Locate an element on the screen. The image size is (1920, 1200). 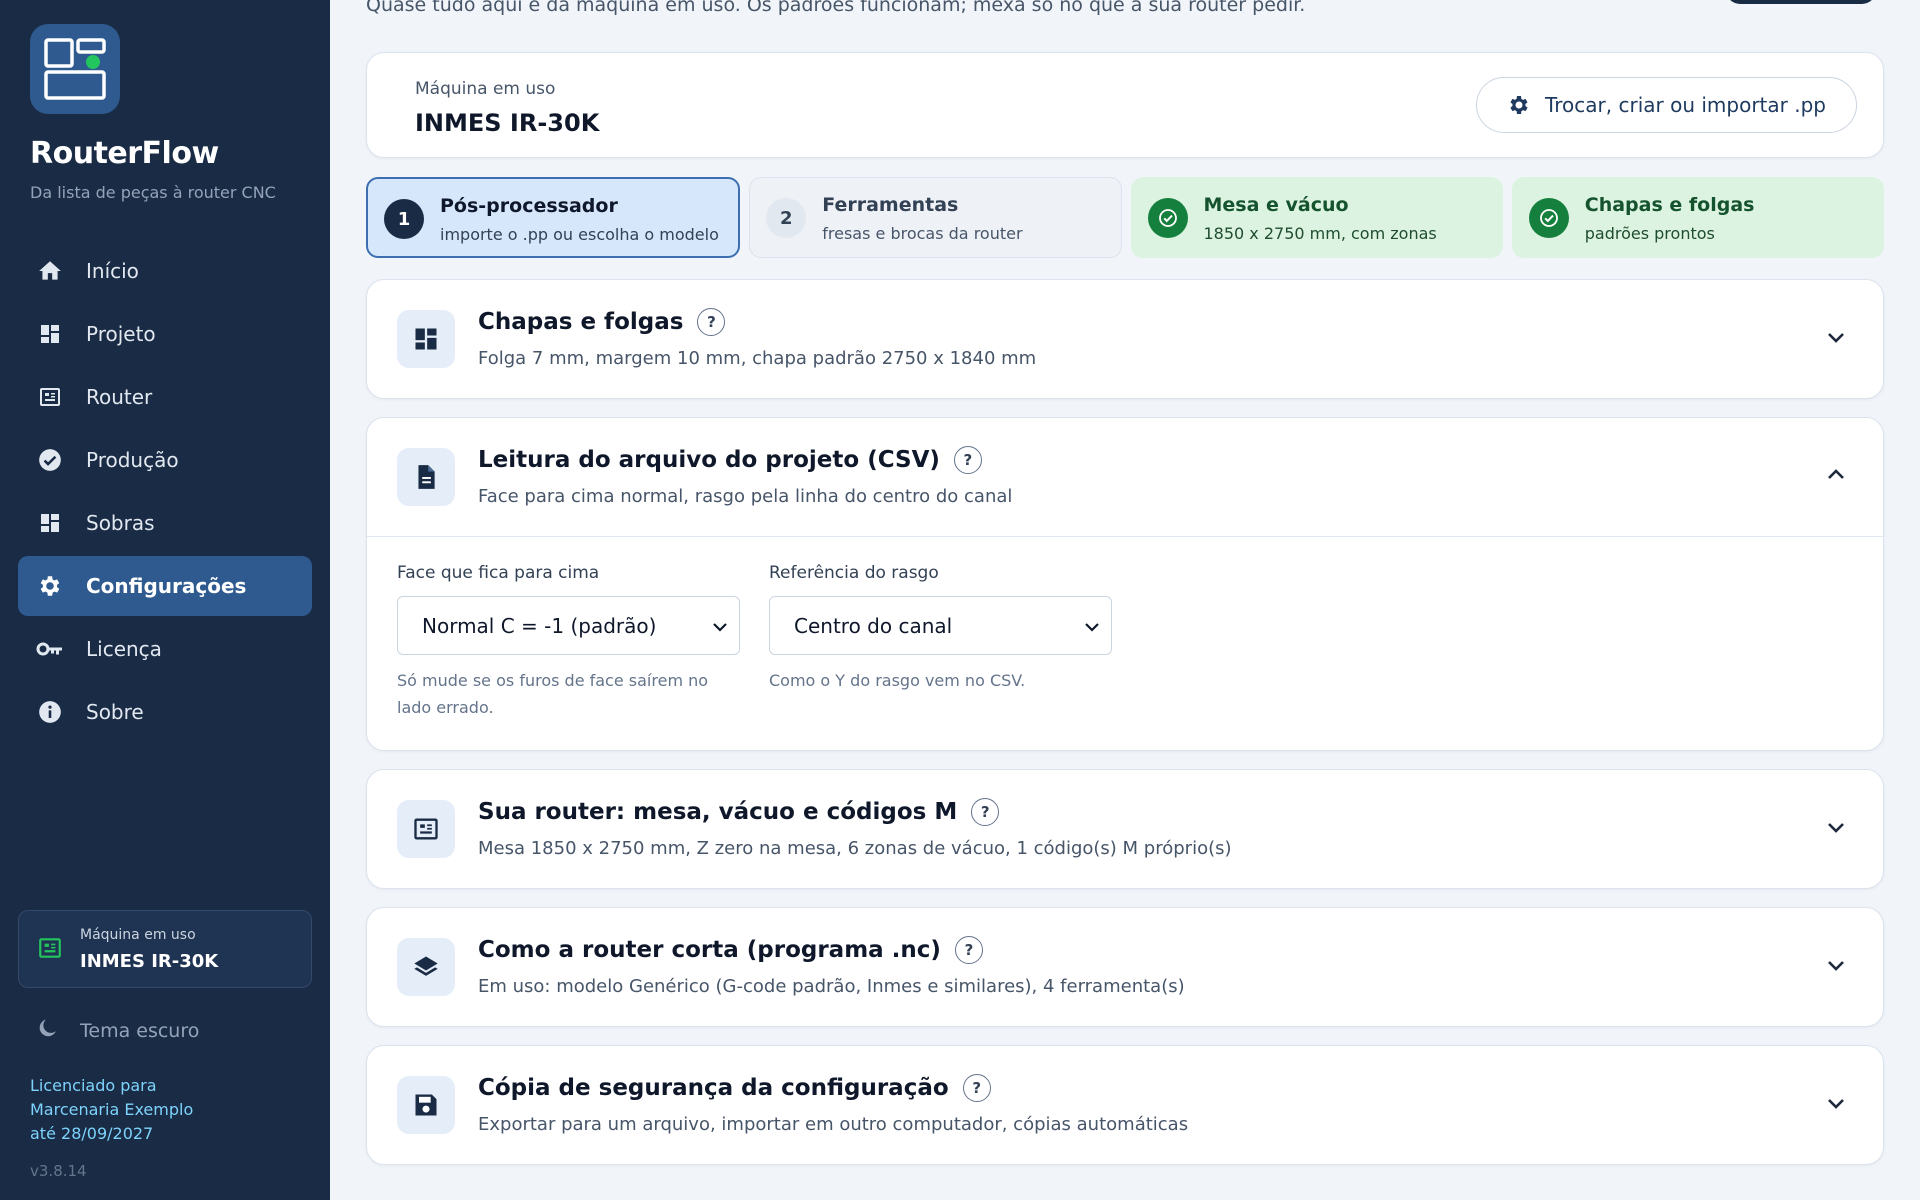
section-title: Leitura do arquivo do projeto (CSV) ? is located at coordinates (730, 460).